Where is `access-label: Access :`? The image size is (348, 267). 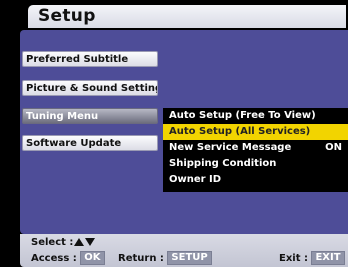 access-label: Access : is located at coordinates (54, 258).